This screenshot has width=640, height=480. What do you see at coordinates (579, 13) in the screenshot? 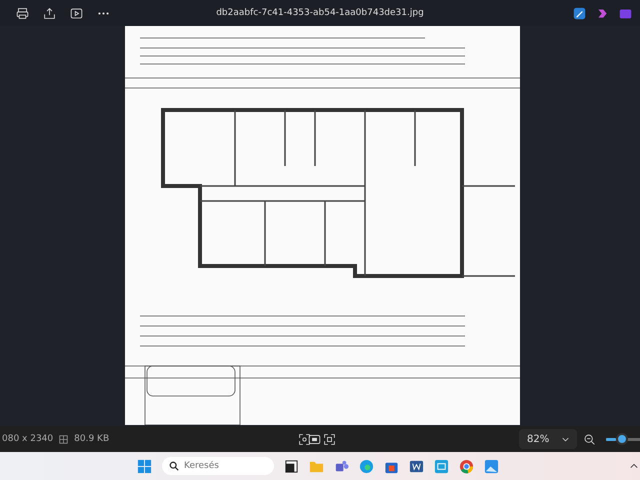
I see `edit-icon` at bounding box center [579, 13].